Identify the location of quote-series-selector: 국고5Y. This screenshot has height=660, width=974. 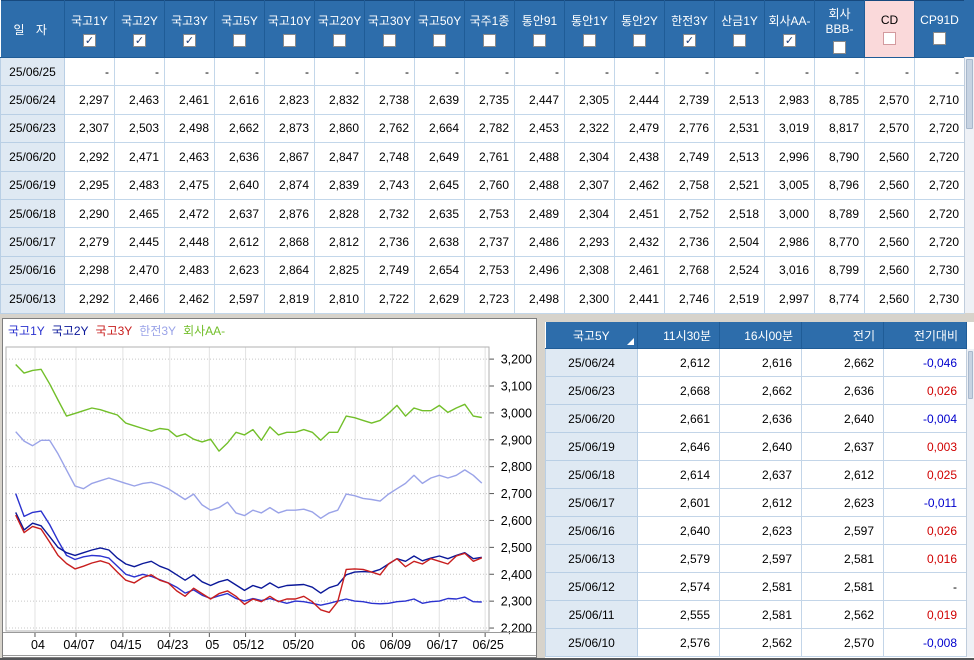
(591, 335).